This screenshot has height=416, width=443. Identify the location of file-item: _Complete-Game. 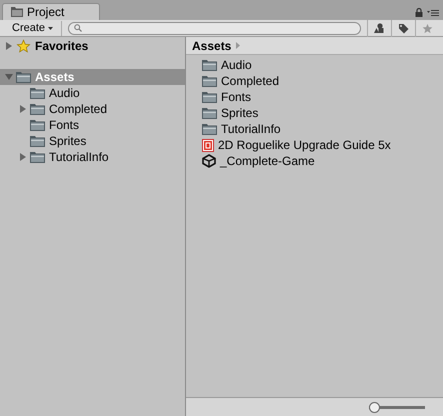
(267, 161).